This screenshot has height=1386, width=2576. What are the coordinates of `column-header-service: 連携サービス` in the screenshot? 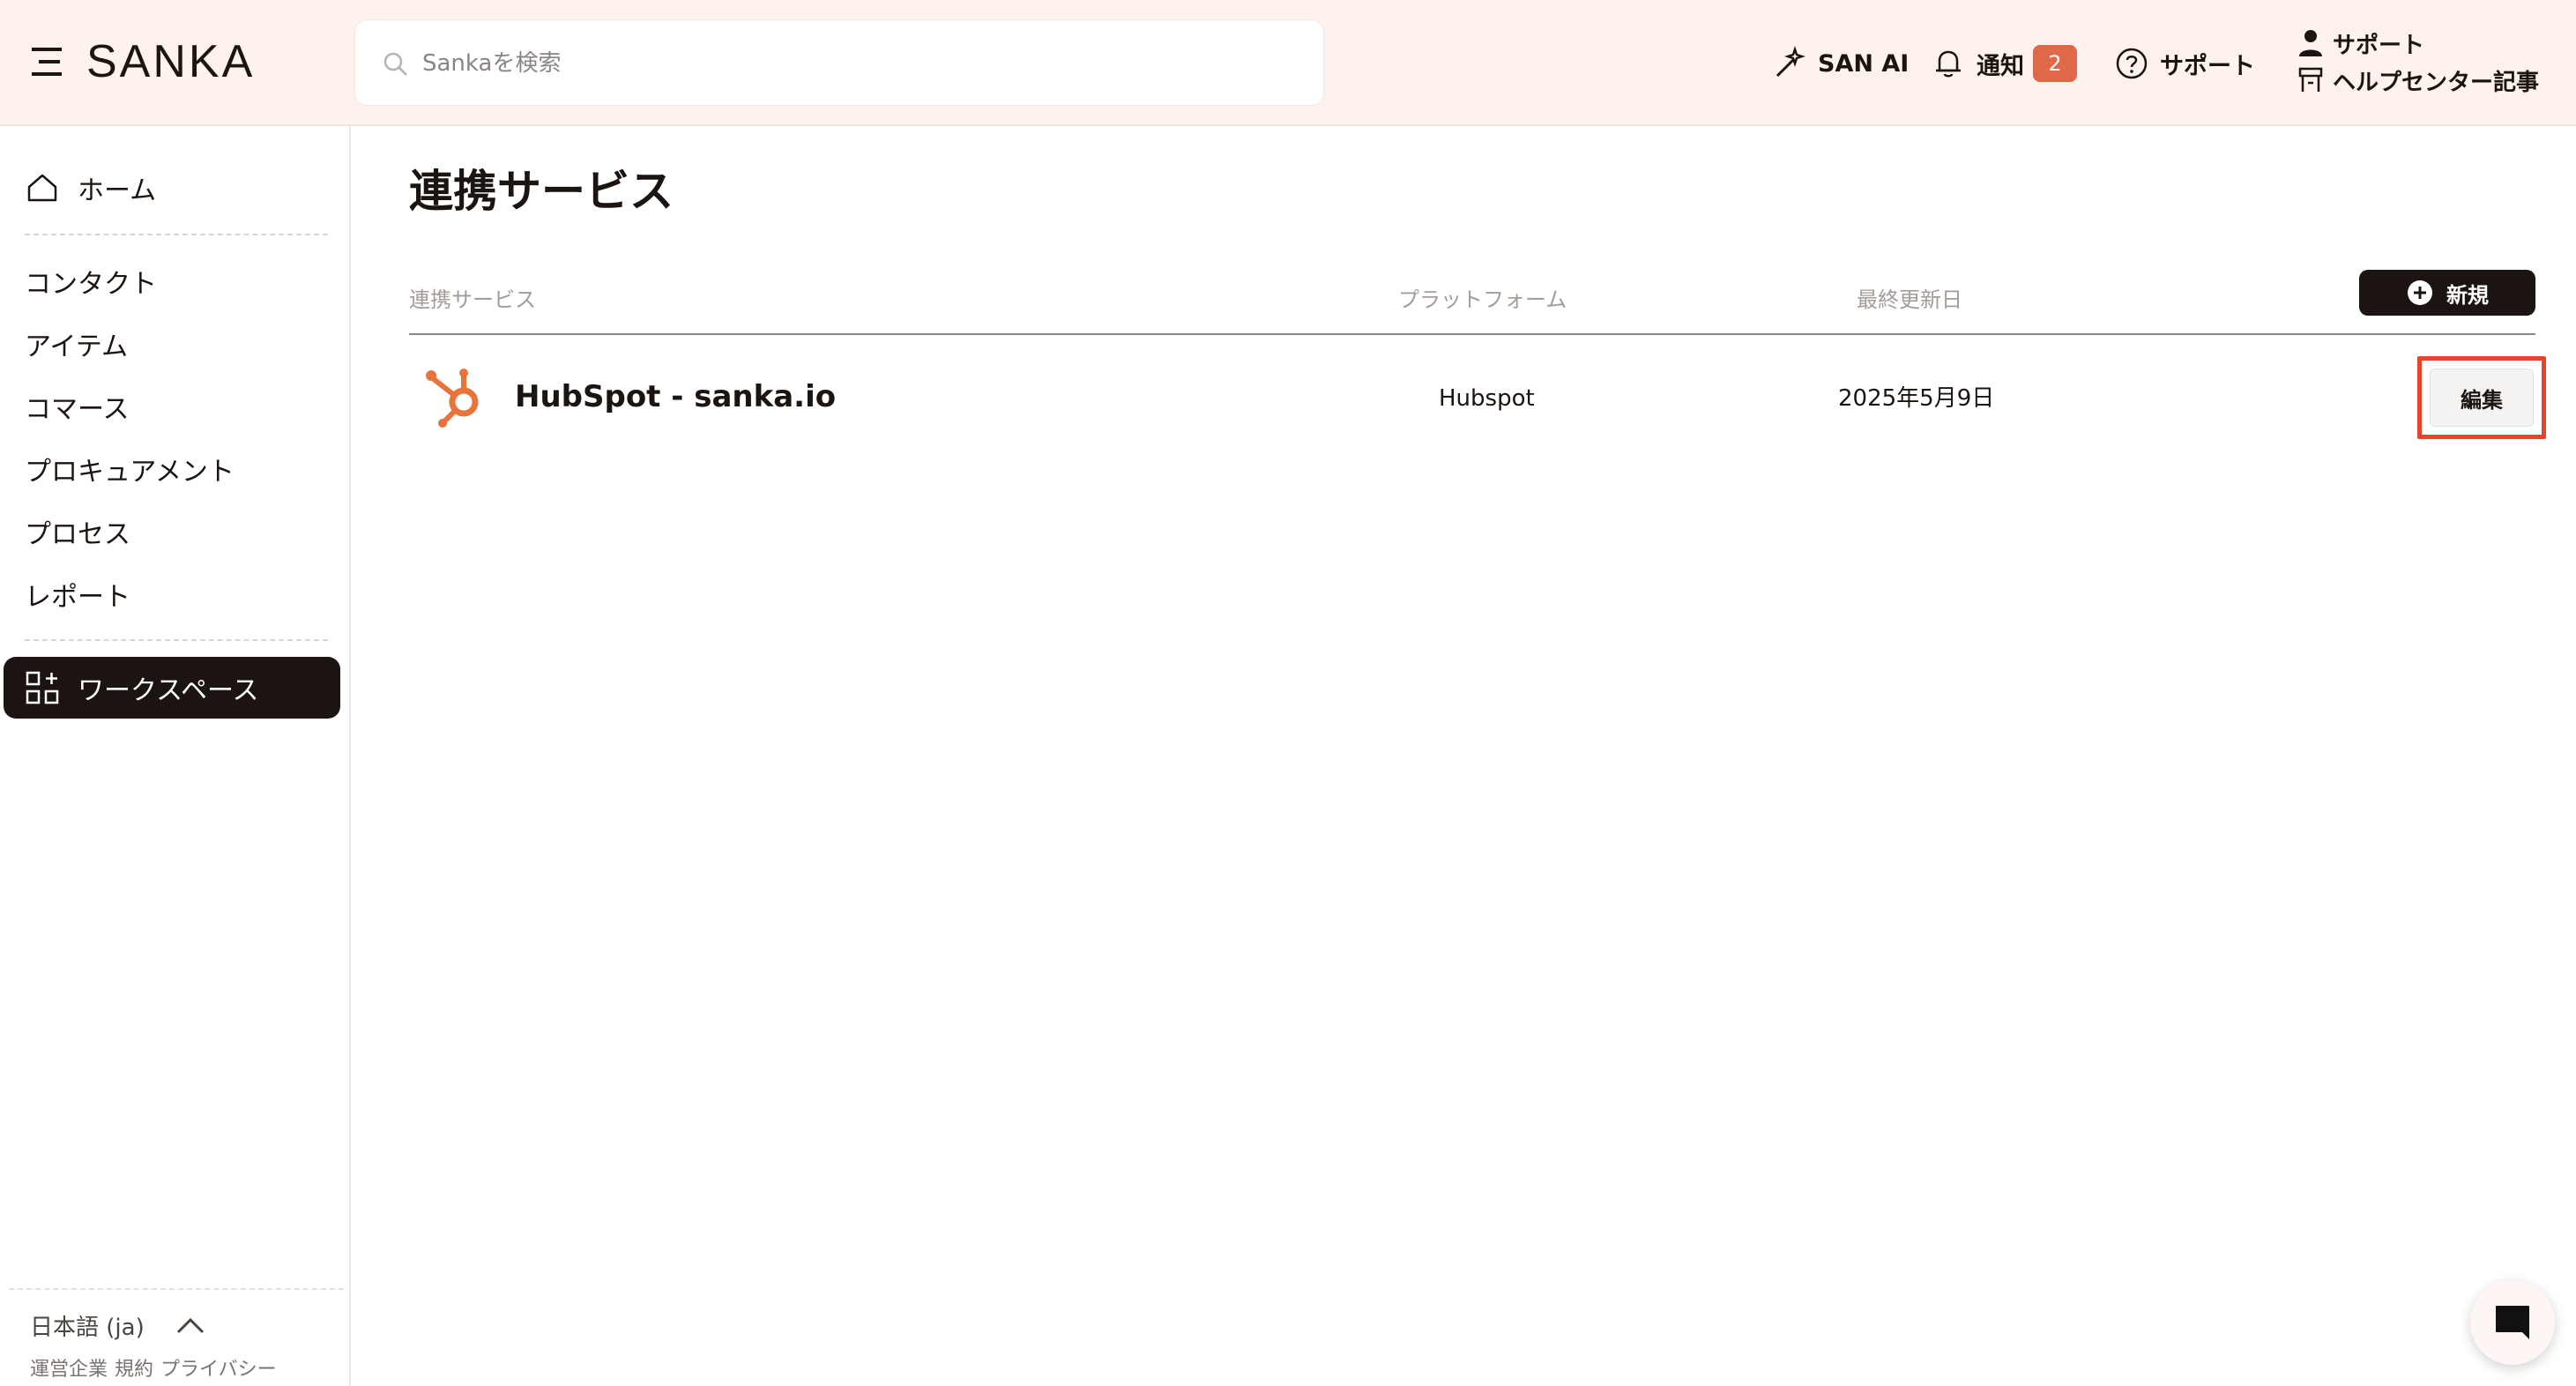 It's located at (472, 299).